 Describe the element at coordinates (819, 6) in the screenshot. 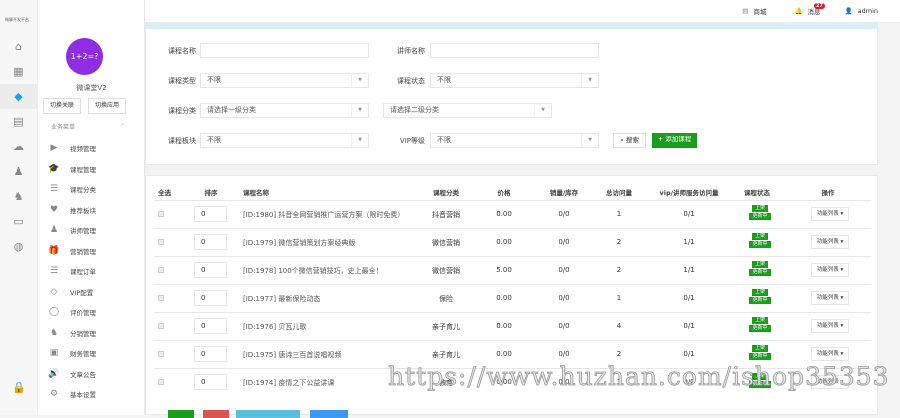

I see `message-badge: 27` at that location.